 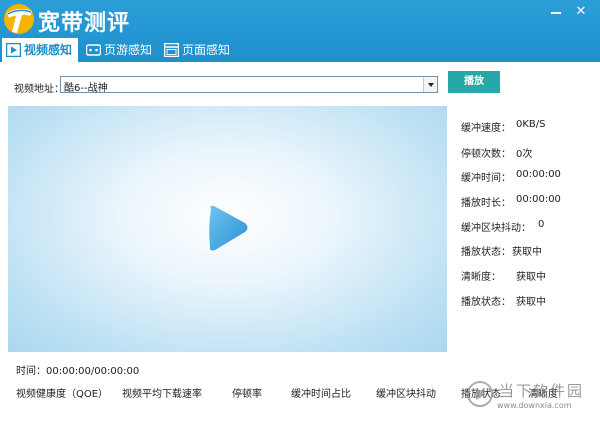 I want to click on watermark-text: 当下软件园, so click(x=542, y=391).